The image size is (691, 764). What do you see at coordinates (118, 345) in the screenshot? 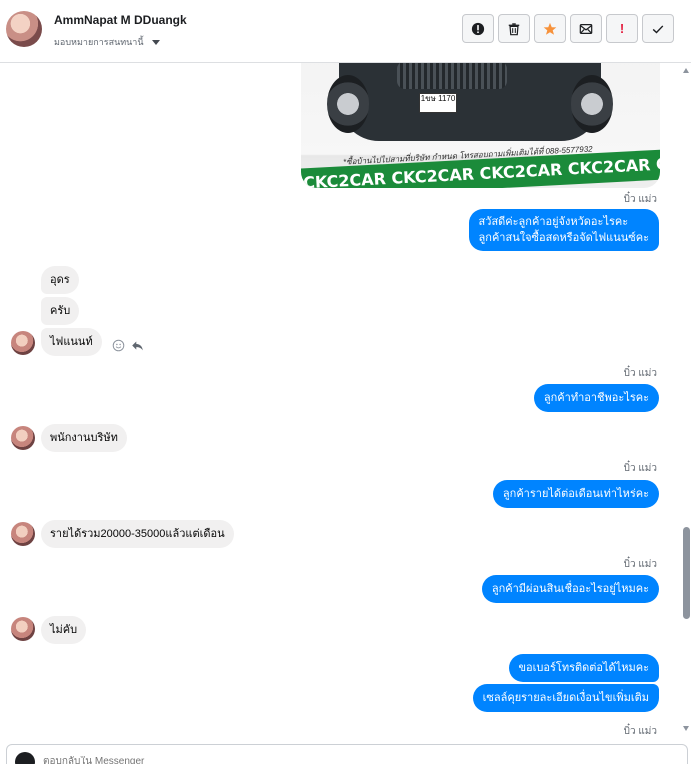
I see `emoji-react-icon` at bounding box center [118, 345].